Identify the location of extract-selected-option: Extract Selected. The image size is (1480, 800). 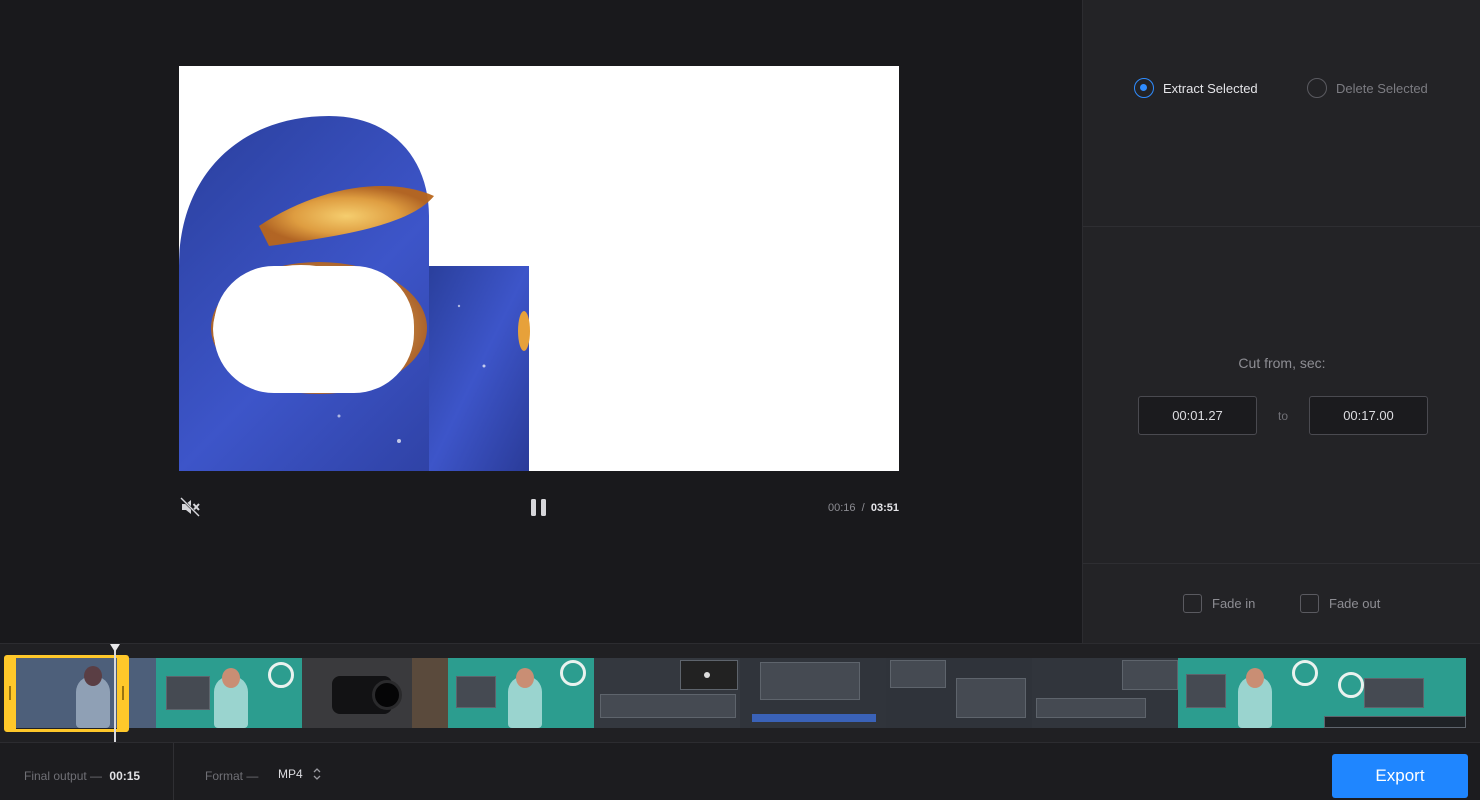
(1196, 88).